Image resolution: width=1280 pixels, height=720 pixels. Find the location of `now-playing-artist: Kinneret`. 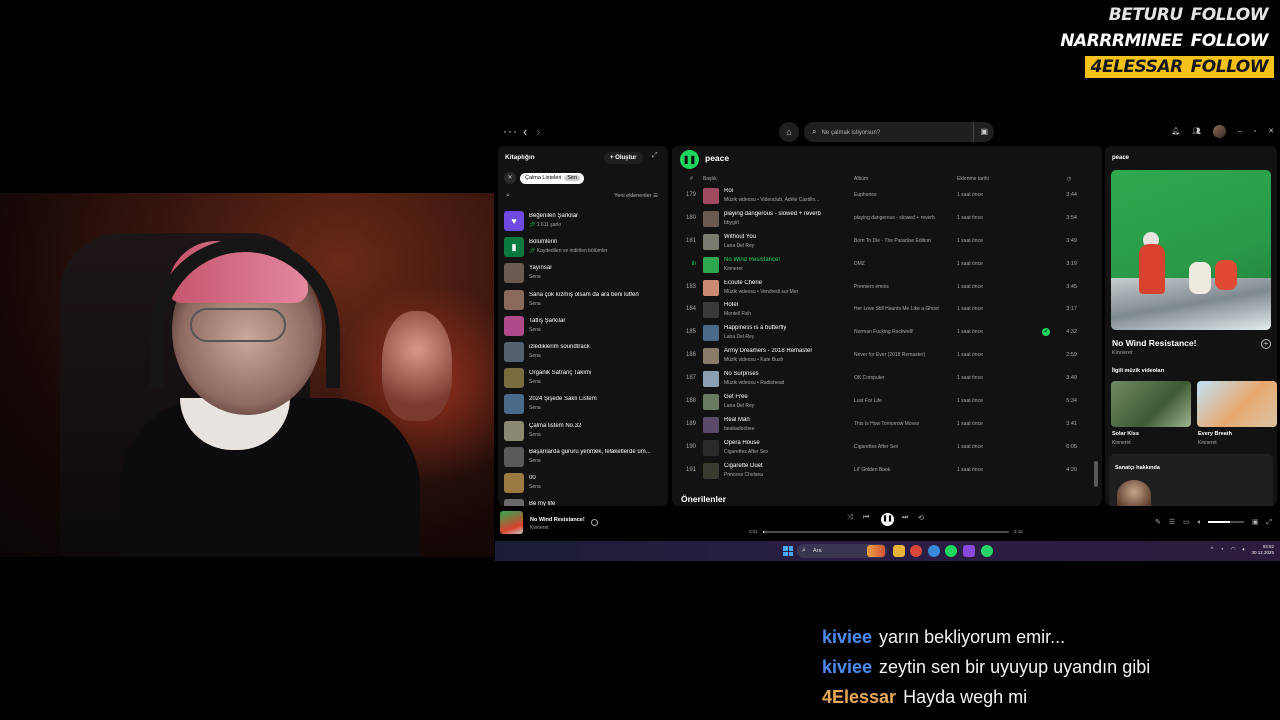

now-playing-artist: Kinneret is located at coordinates (1122, 353).